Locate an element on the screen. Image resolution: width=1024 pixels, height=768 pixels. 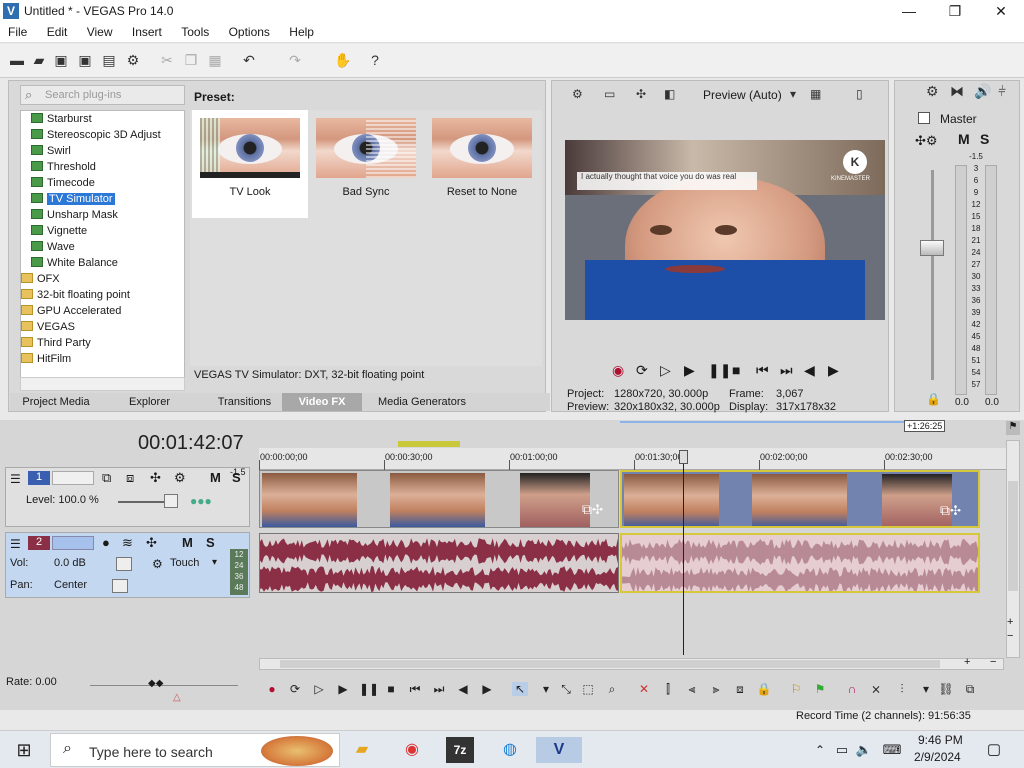
track2-solo-button: S is located at coordinates (210, 542).